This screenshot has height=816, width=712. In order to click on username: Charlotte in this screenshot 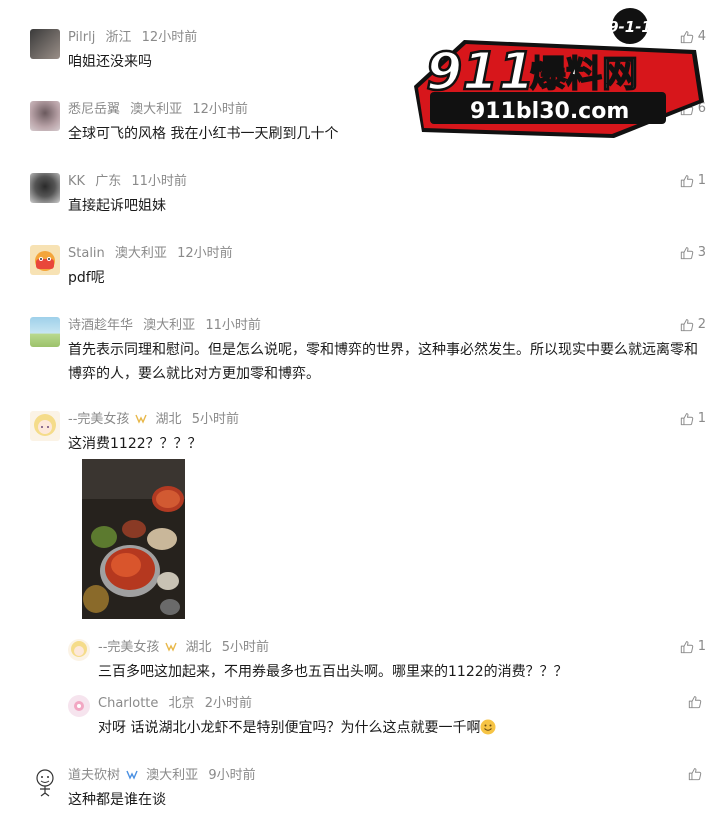, I will do `click(128, 703)`.